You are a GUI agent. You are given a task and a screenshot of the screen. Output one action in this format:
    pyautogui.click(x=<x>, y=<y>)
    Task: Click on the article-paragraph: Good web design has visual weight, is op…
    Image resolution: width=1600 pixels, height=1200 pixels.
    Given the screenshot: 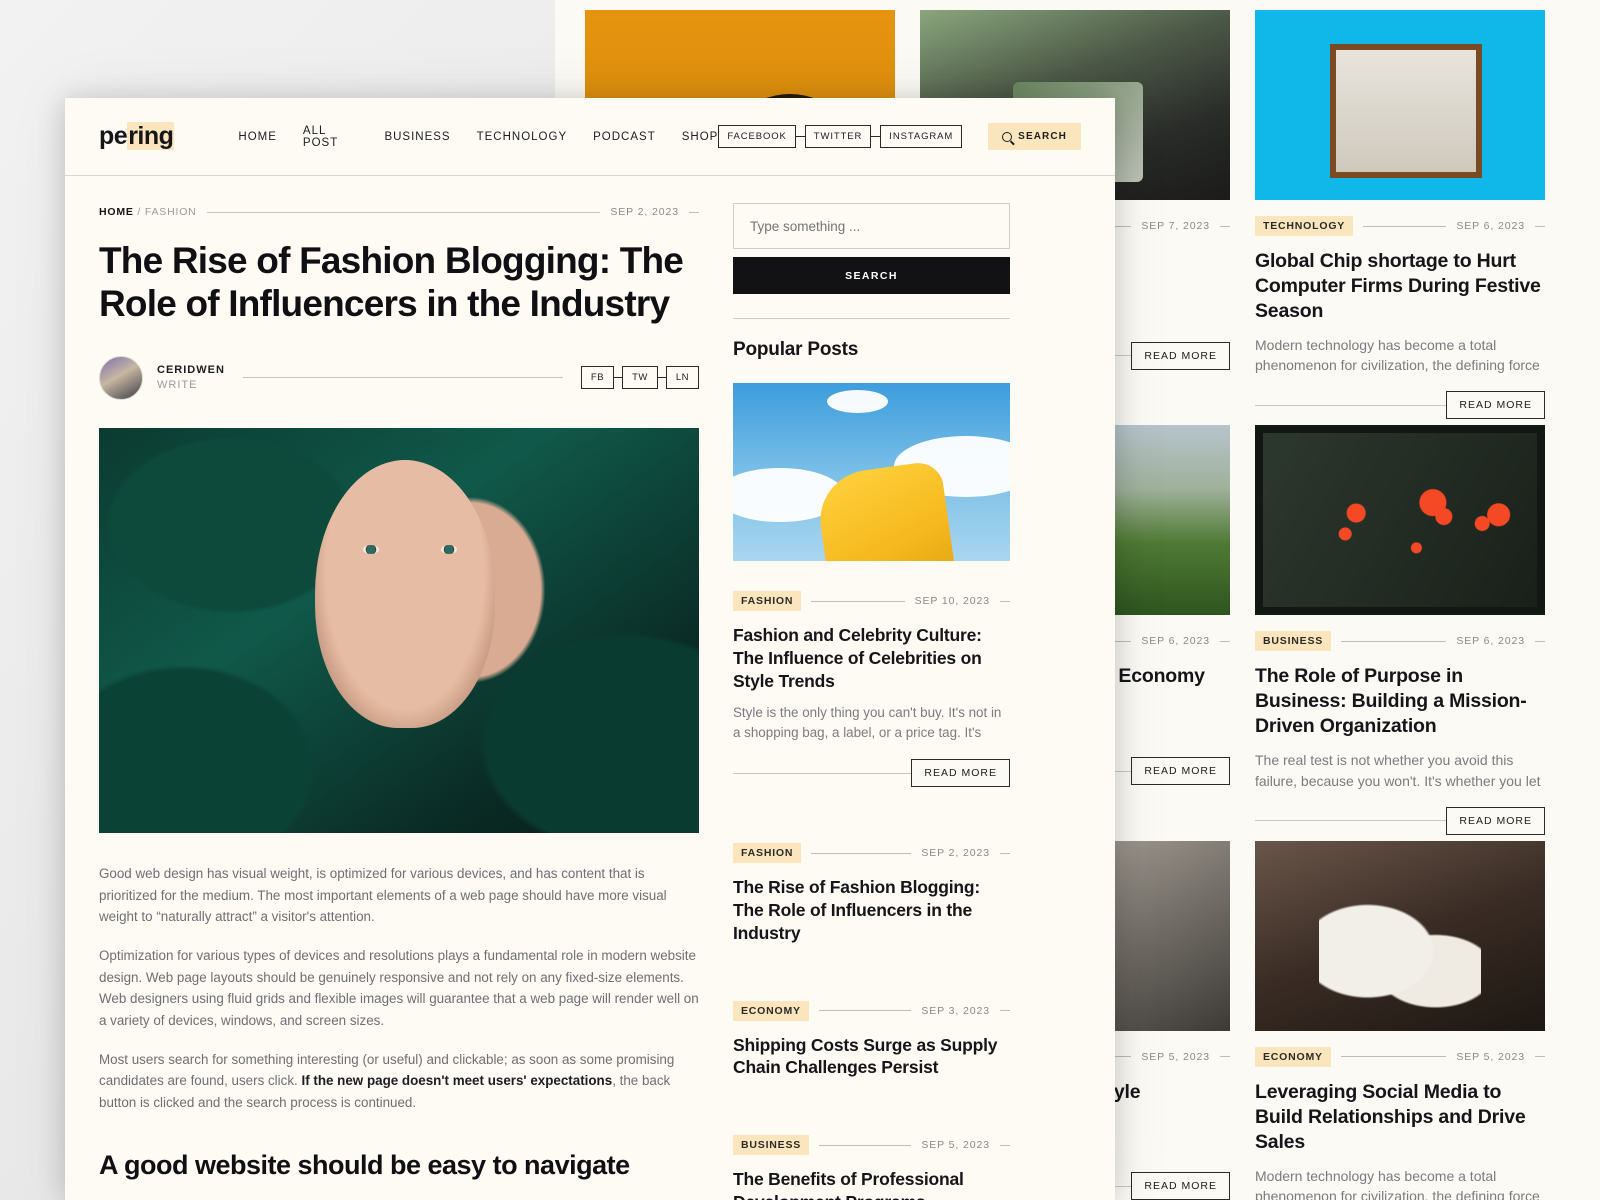 What is the action you would take?
    pyautogui.click(x=383, y=895)
    